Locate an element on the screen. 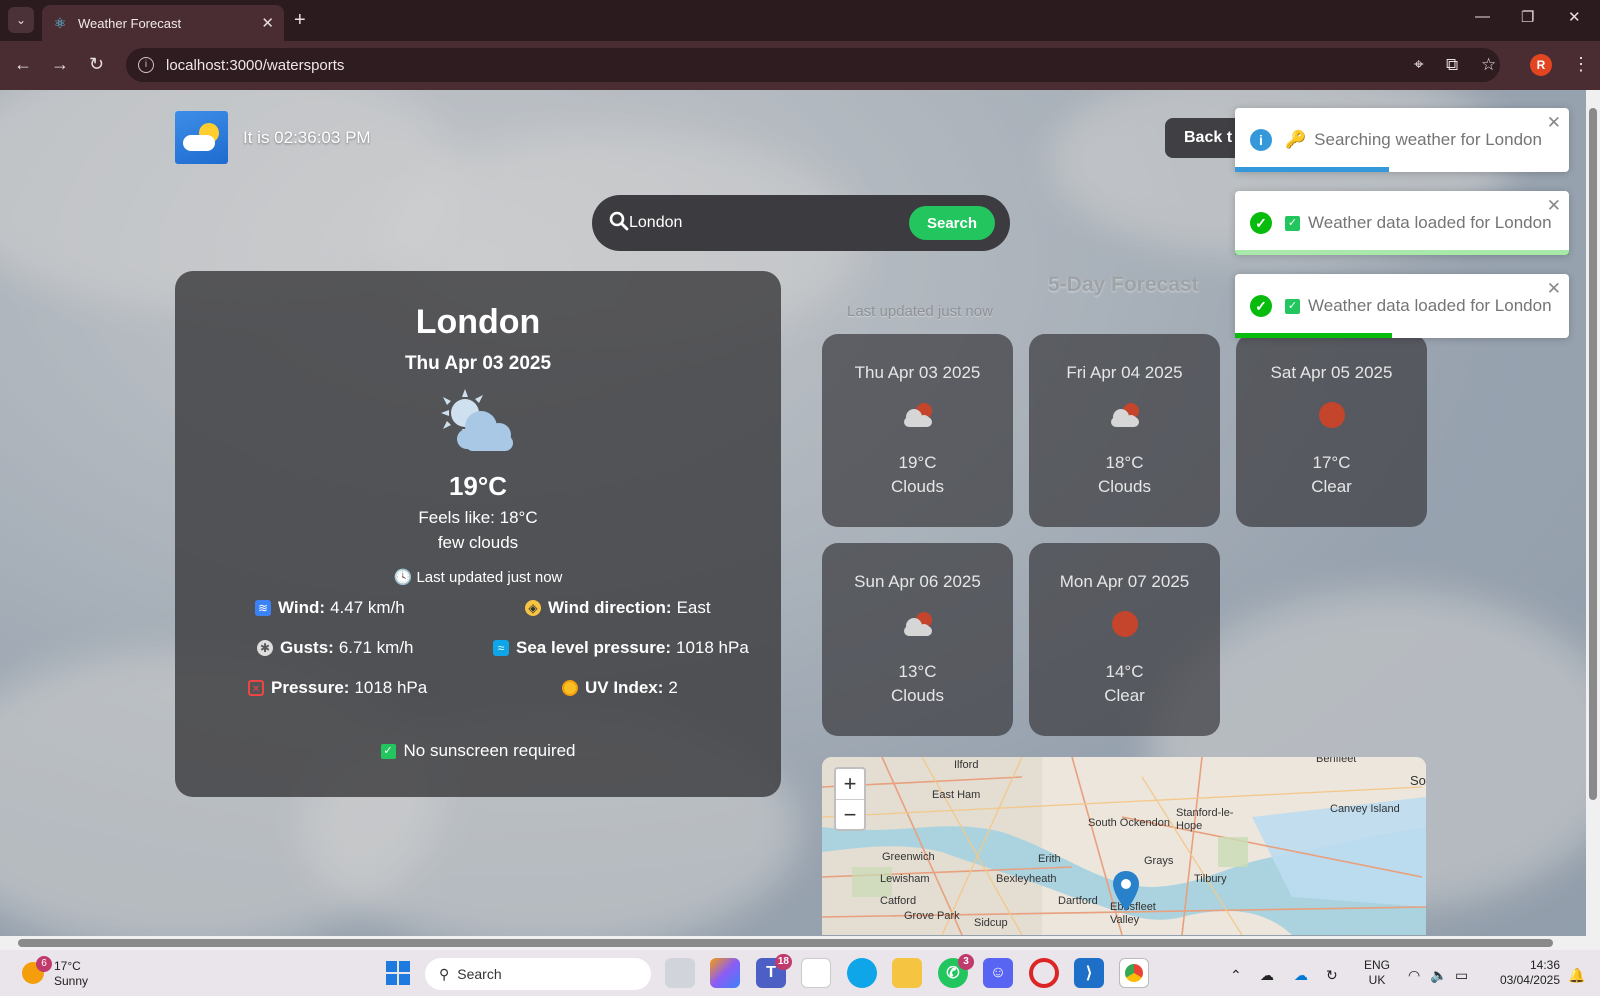 The height and width of the screenshot is (996, 1600). clock-text: It is 02:36:03 PM is located at coordinates (307, 137).